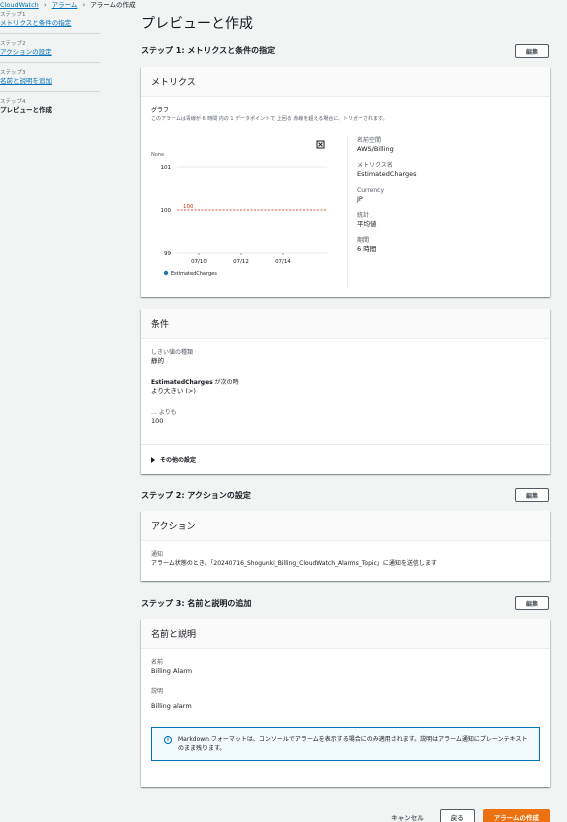  I want to click on description-label: 説明, so click(157, 691).